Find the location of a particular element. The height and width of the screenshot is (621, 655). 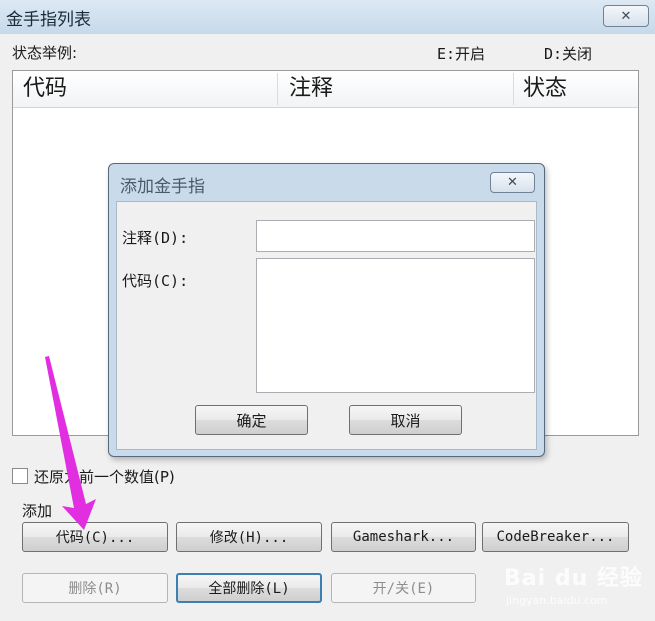

dialog-close-icon: ✕ is located at coordinates (512, 182).